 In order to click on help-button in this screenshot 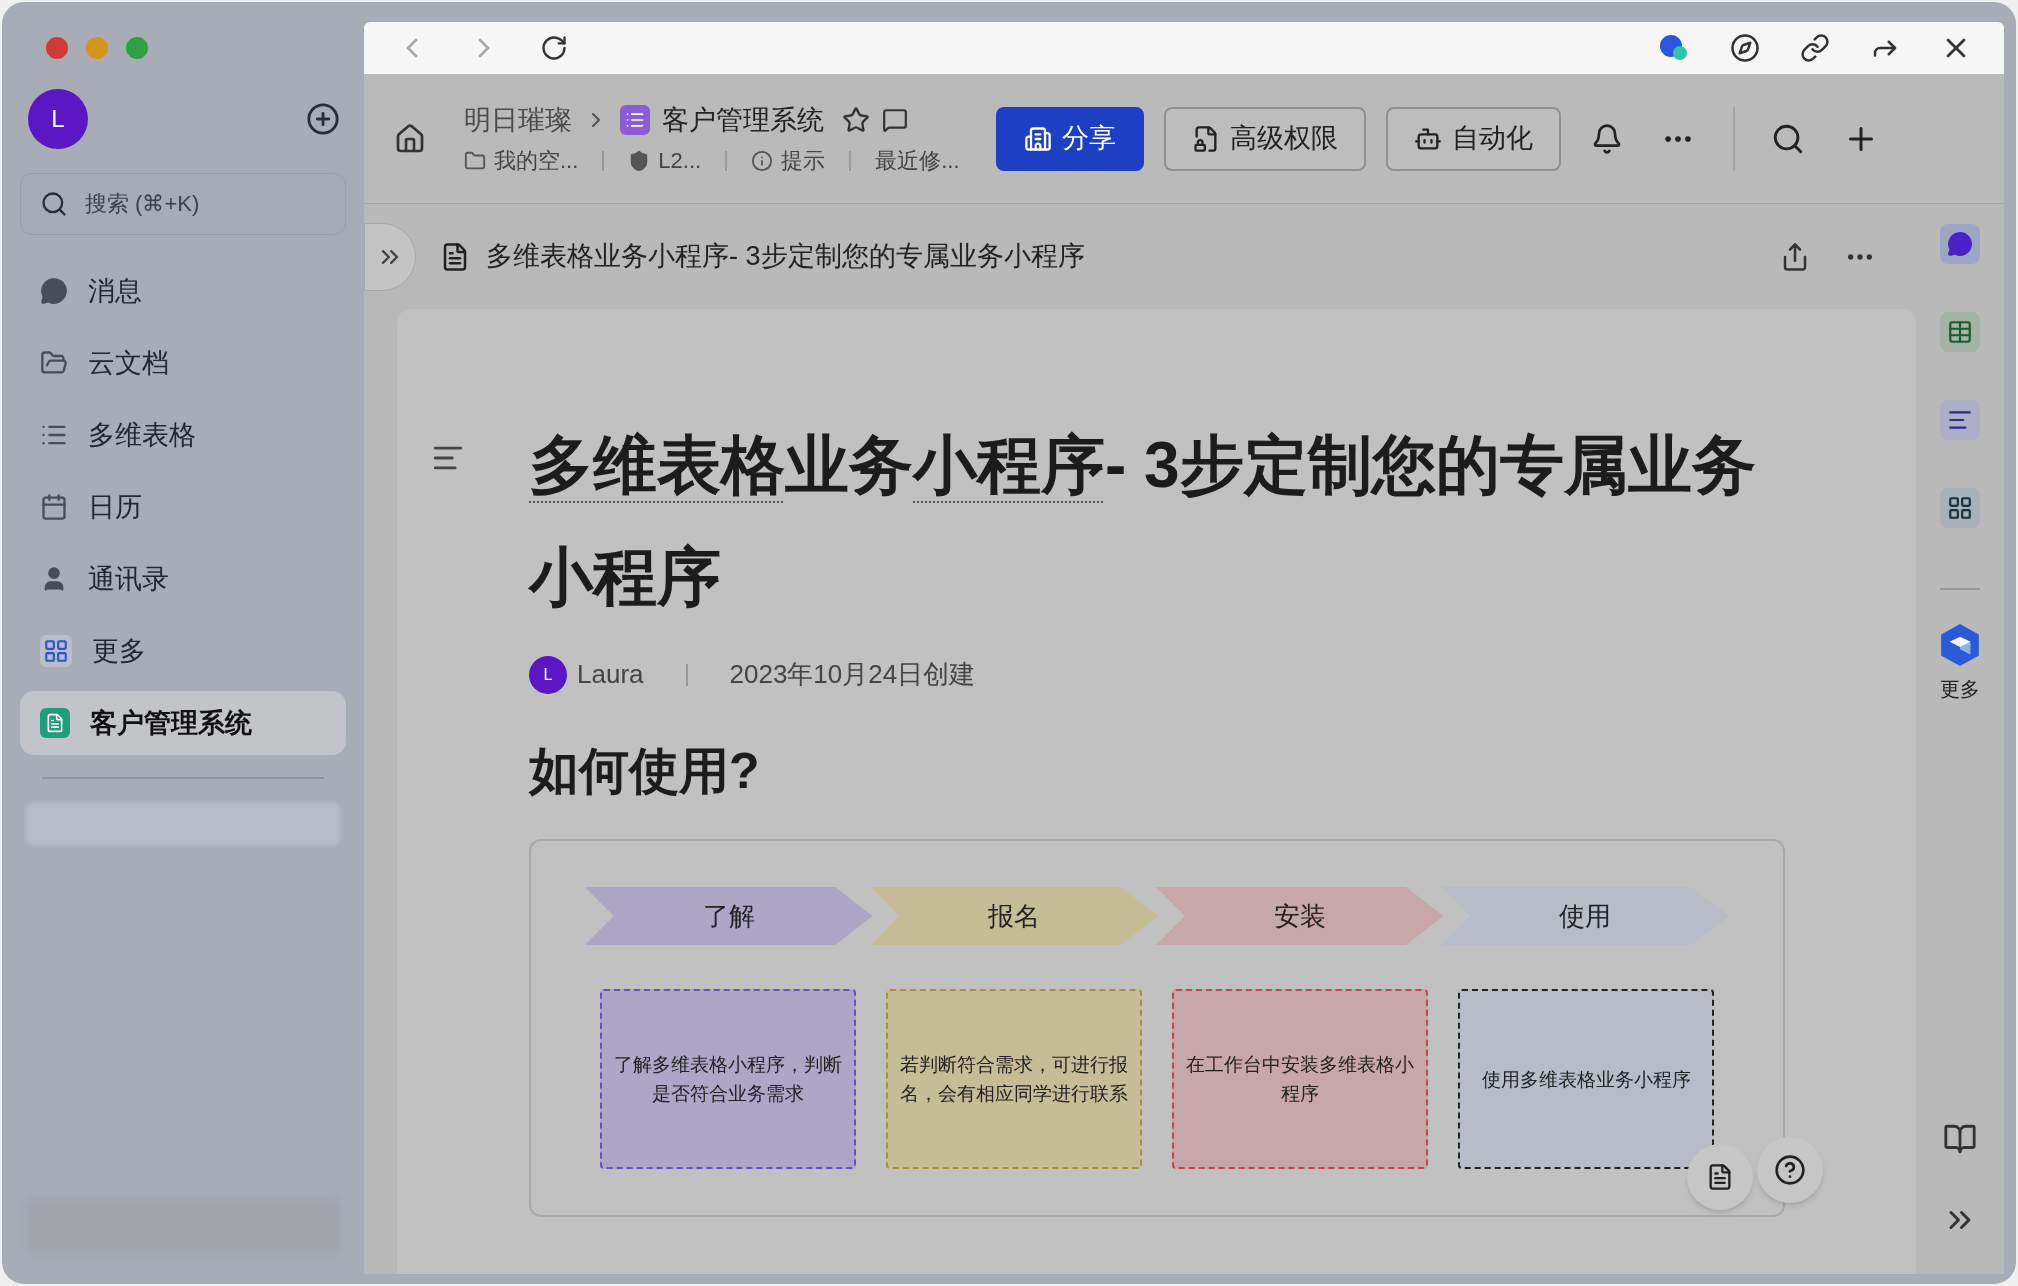, I will do `click(1790, 1170)`.